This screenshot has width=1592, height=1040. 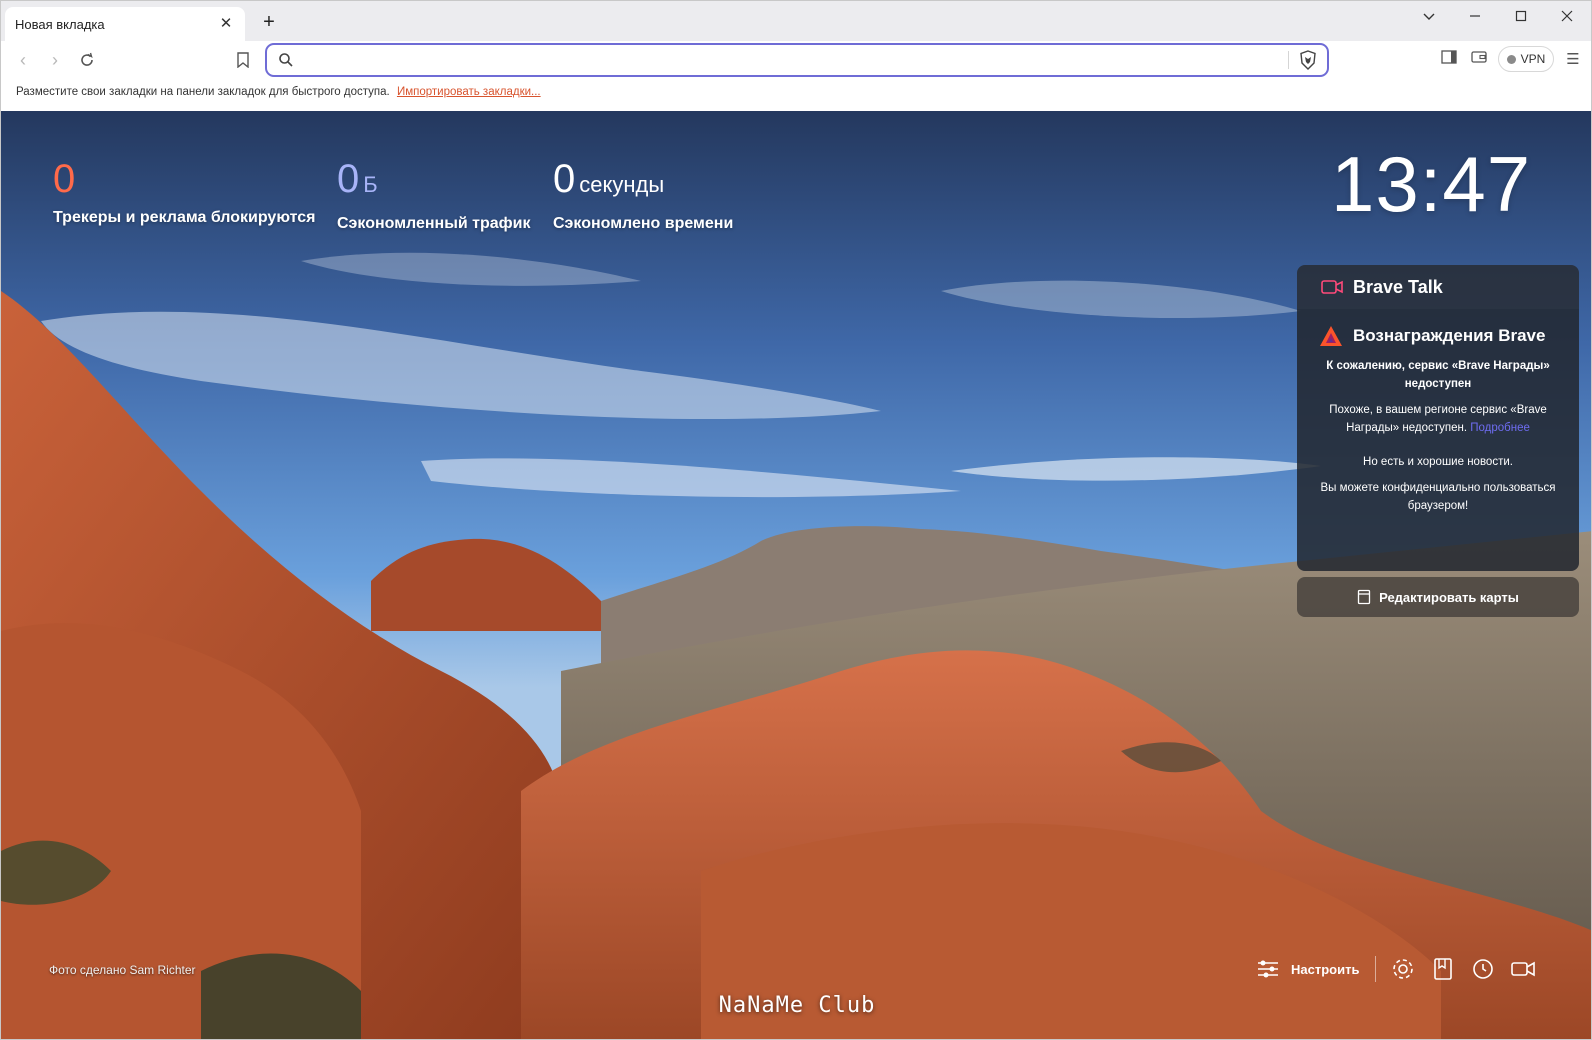 I want to click on edit-cards-label: Редактировать карты, so click(x=1449, y=597).